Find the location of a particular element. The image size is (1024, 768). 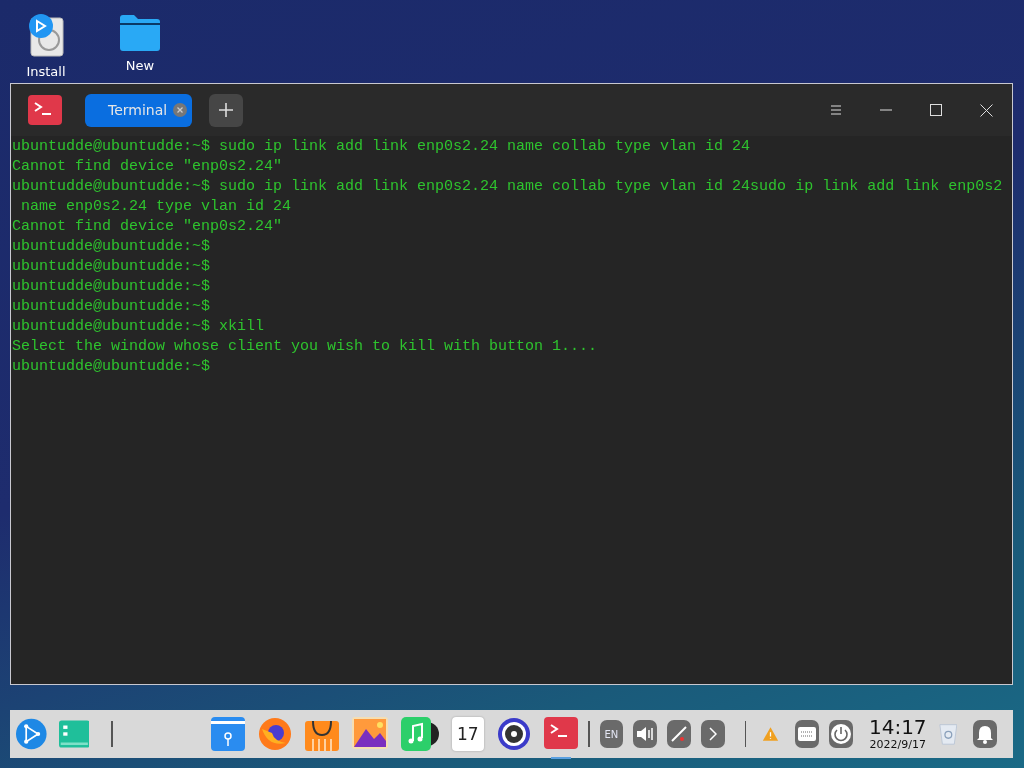

chevron-icon is located at coordinates (712, 734).